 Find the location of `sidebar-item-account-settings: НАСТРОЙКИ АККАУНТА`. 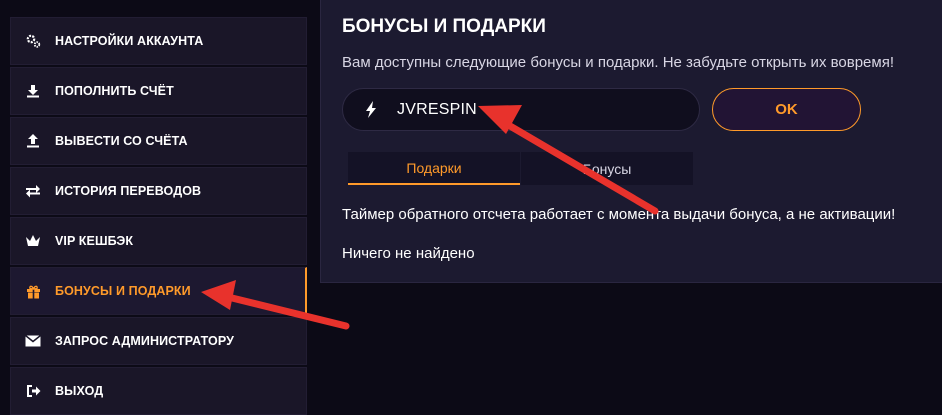

sidebar-item-account-settings: НАСТРОЙКИ АККАУНТА is located at coordinates (158, 41).